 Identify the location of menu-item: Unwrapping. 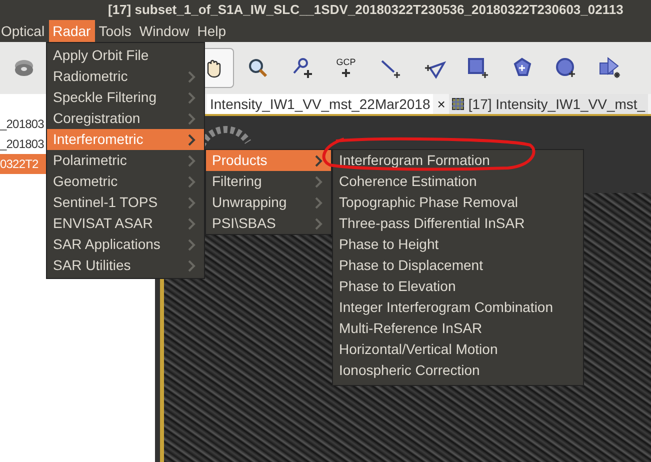
(268, 202).